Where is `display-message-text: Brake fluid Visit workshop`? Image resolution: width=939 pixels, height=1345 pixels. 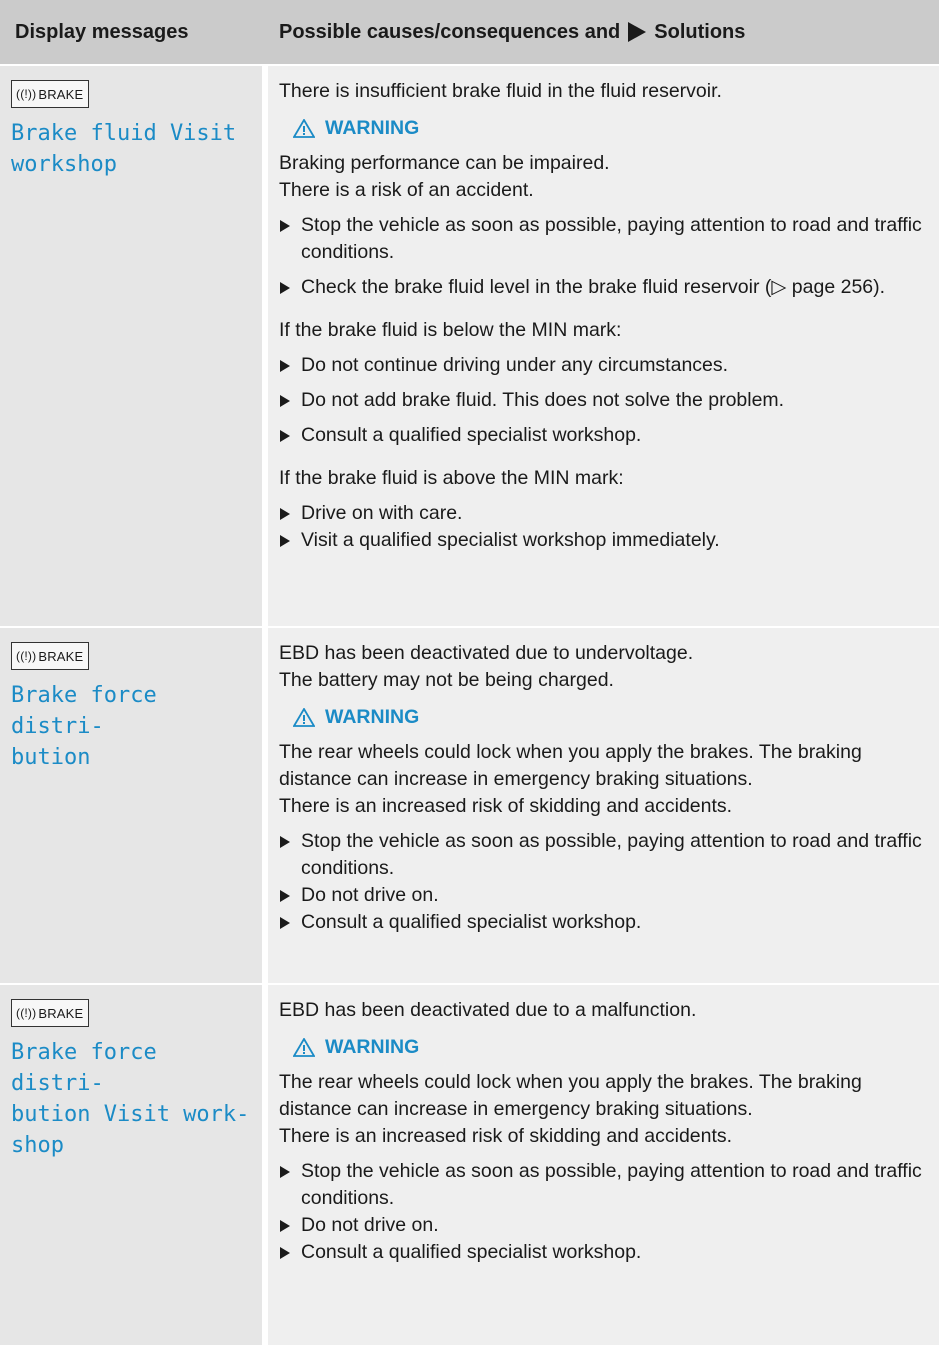
display-message-text: Brake fluid Visit workshop is located at coordinates (124, 149).